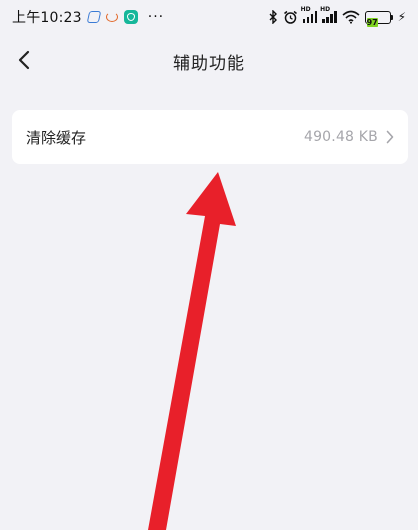 This screenshot has width=418, height=530. I want to click on cache-size-value: 490.48 KB, so click(340, 137).